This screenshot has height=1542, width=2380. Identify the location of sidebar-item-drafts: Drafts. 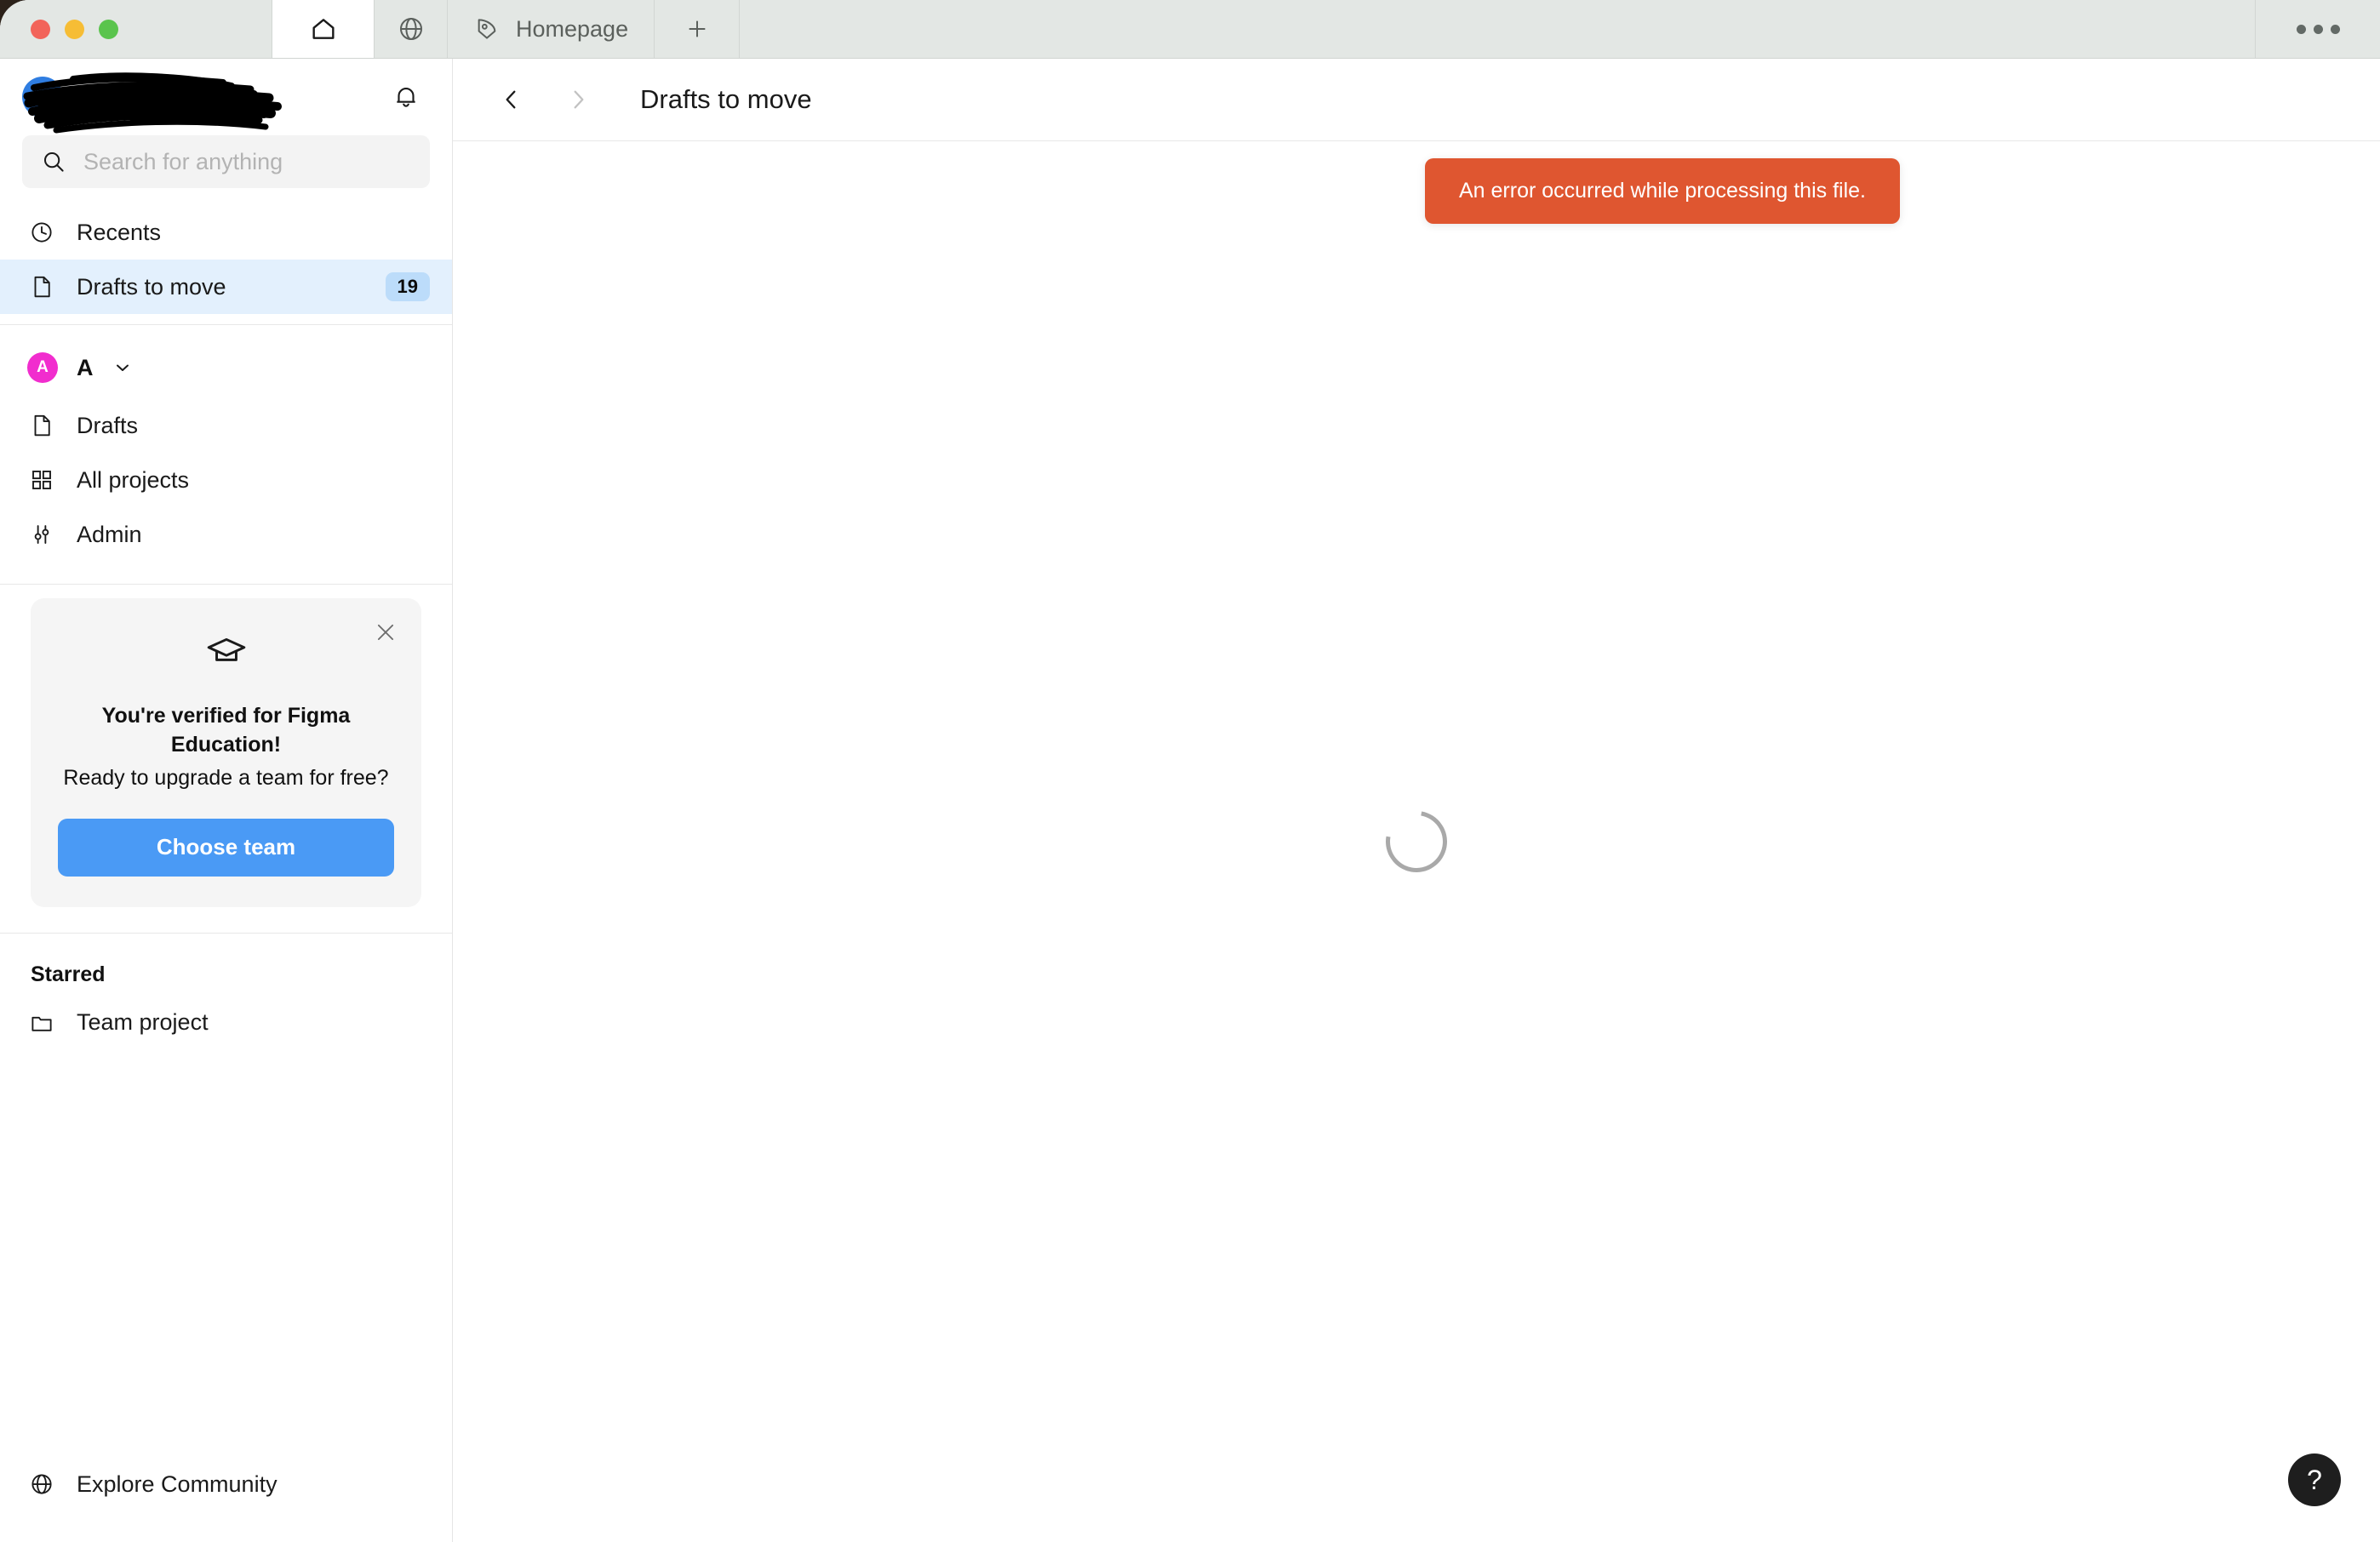
(226, 425).